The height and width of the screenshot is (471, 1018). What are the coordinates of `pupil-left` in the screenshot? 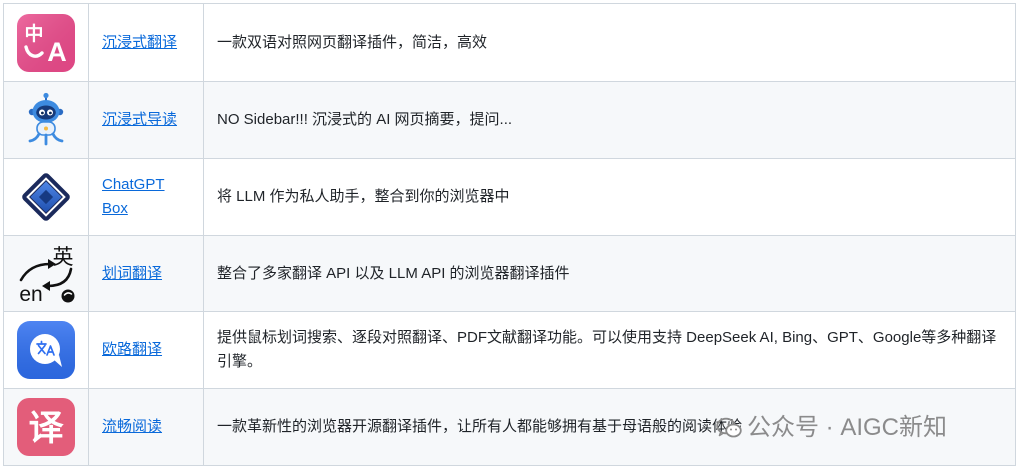 It's located at (42, 113).